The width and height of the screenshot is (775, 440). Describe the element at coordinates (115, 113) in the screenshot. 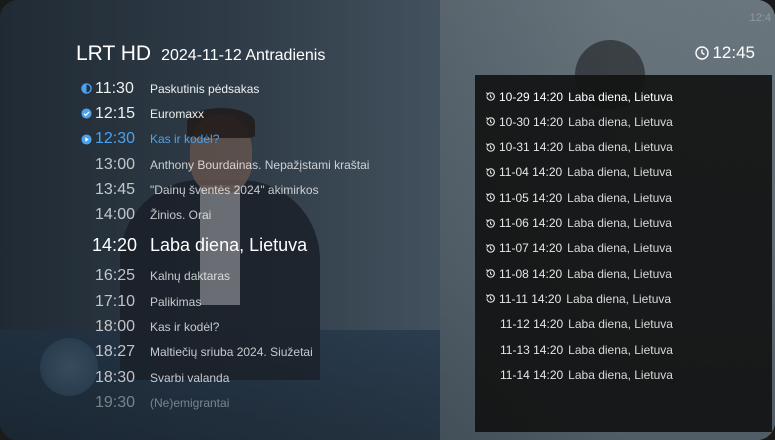

I see `program-time: 12:15` at that location.